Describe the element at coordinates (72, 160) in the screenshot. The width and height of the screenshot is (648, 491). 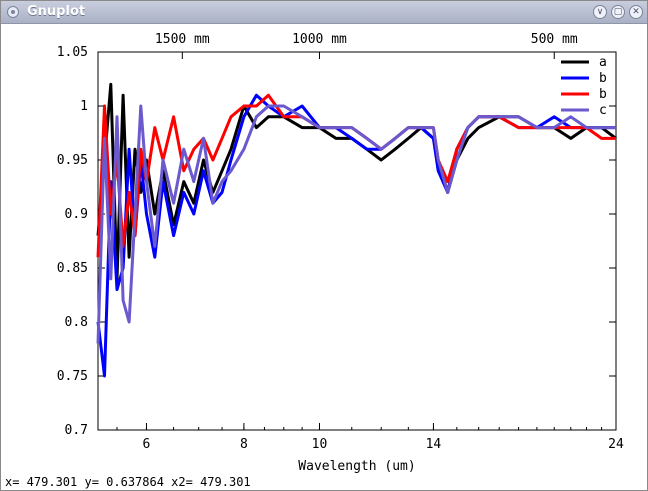
I see `y-tick-label: 0.95` at that location.